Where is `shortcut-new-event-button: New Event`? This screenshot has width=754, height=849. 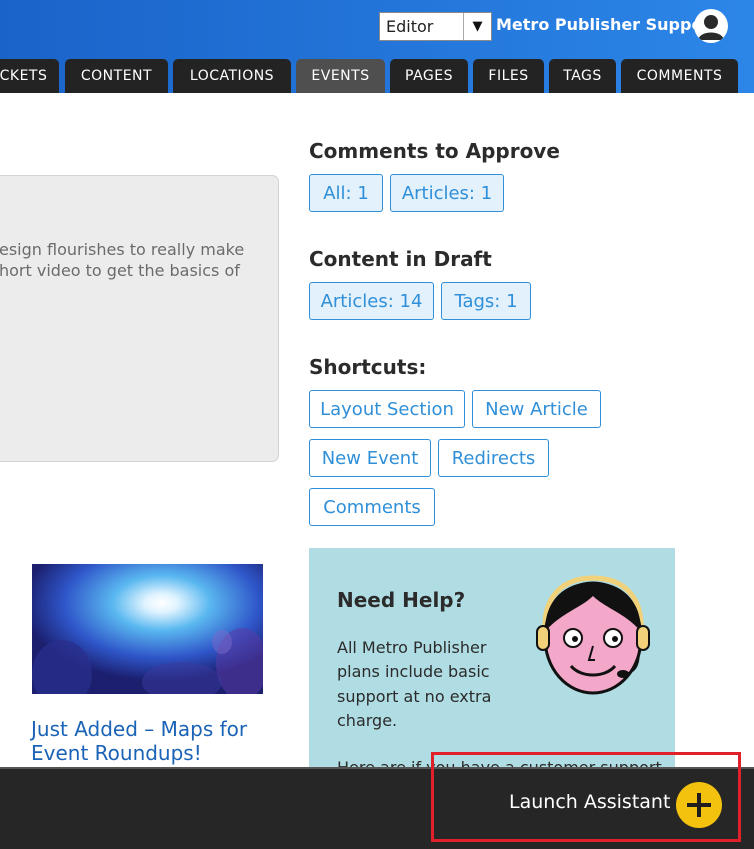
shortcut-new-event-button: New Event is located at coordinates (370, 458).